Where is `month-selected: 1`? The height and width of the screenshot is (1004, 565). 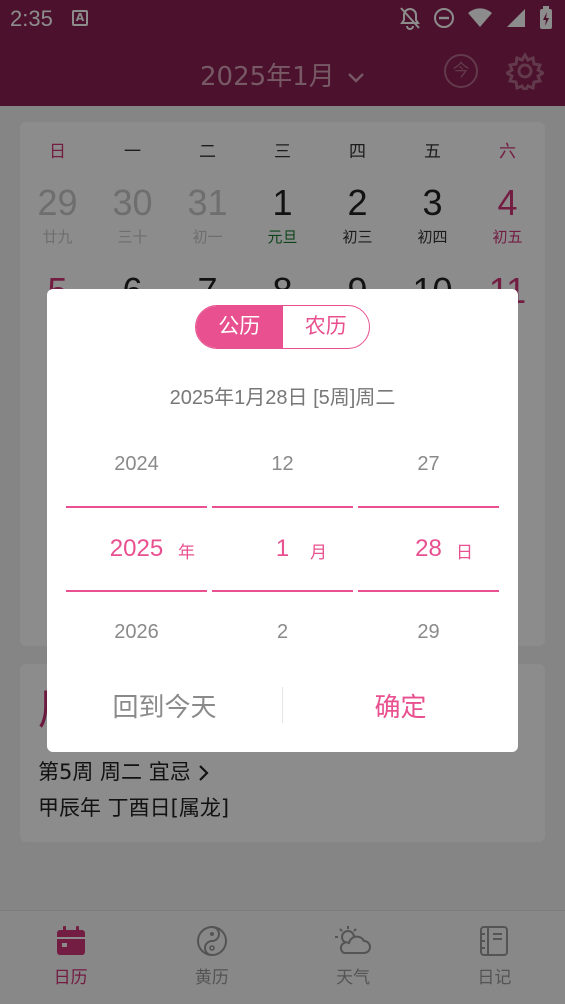
month-selected: 1 is located at coordinates (282, 549).